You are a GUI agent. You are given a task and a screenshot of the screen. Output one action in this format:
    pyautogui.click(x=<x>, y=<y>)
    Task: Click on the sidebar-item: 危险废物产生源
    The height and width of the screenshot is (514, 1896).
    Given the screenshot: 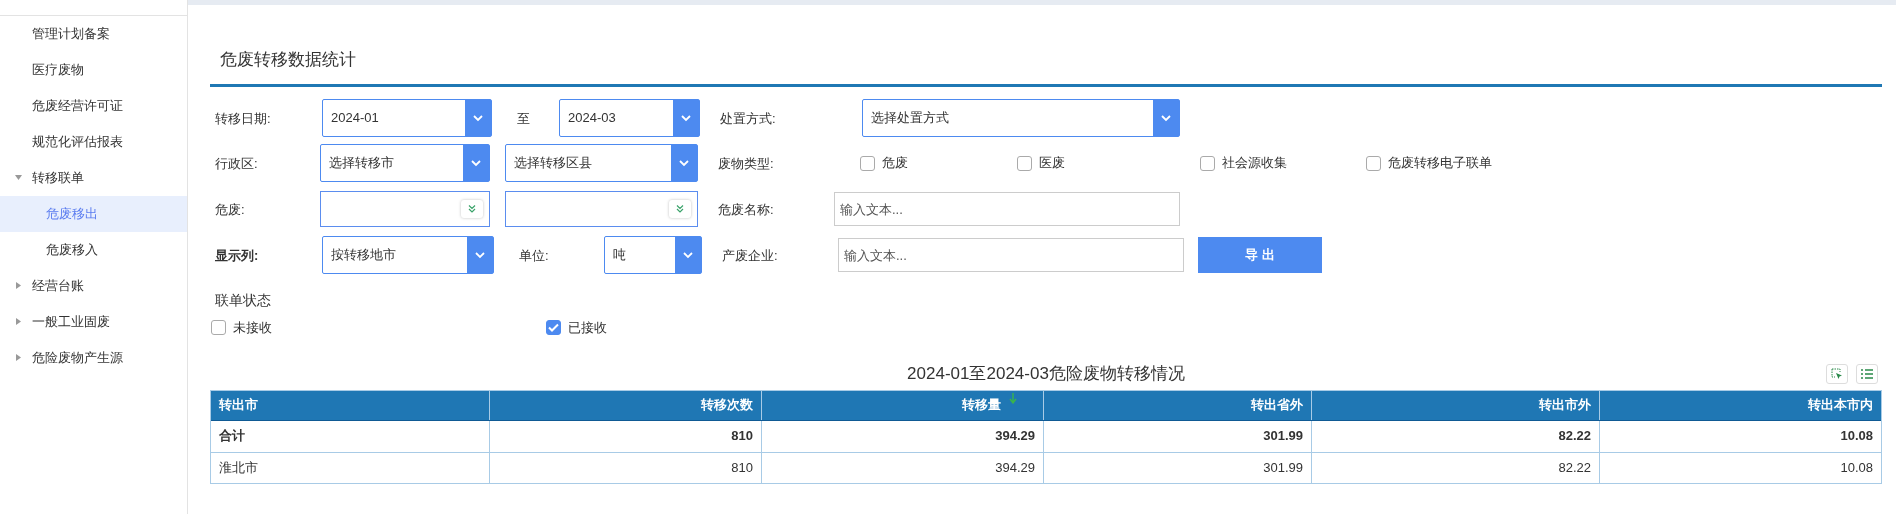 What is the action you would take?
    pyautogui.click(x=93, y=358)
    